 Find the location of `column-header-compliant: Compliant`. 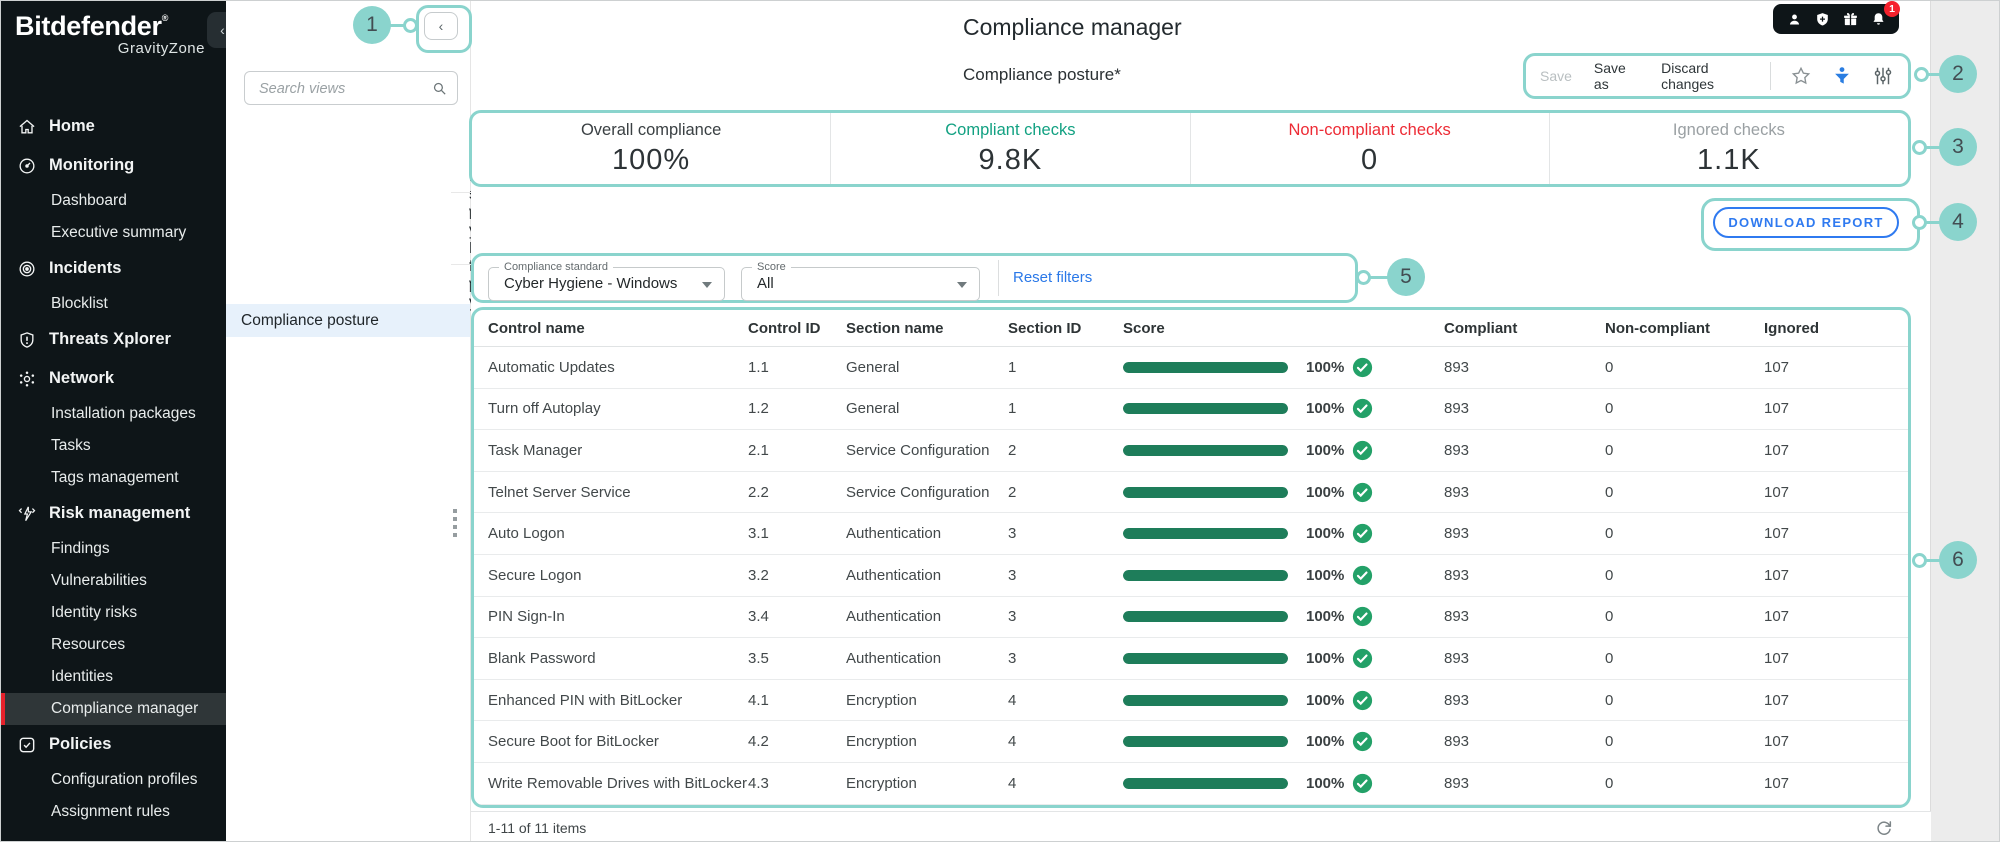

column-header-compliant: Compliant is located at coordinates (1524, 328).